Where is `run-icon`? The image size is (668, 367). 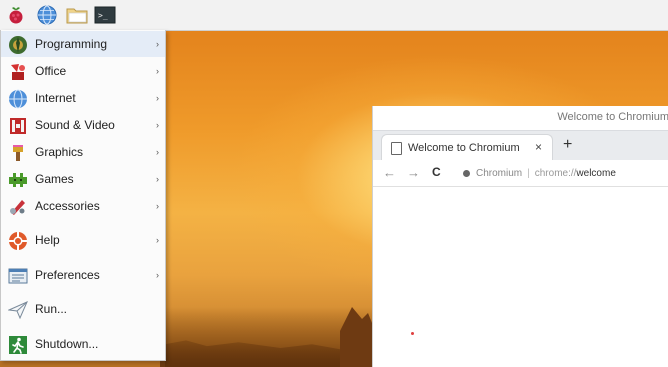
run-icon is located at coordinates (18, 310).